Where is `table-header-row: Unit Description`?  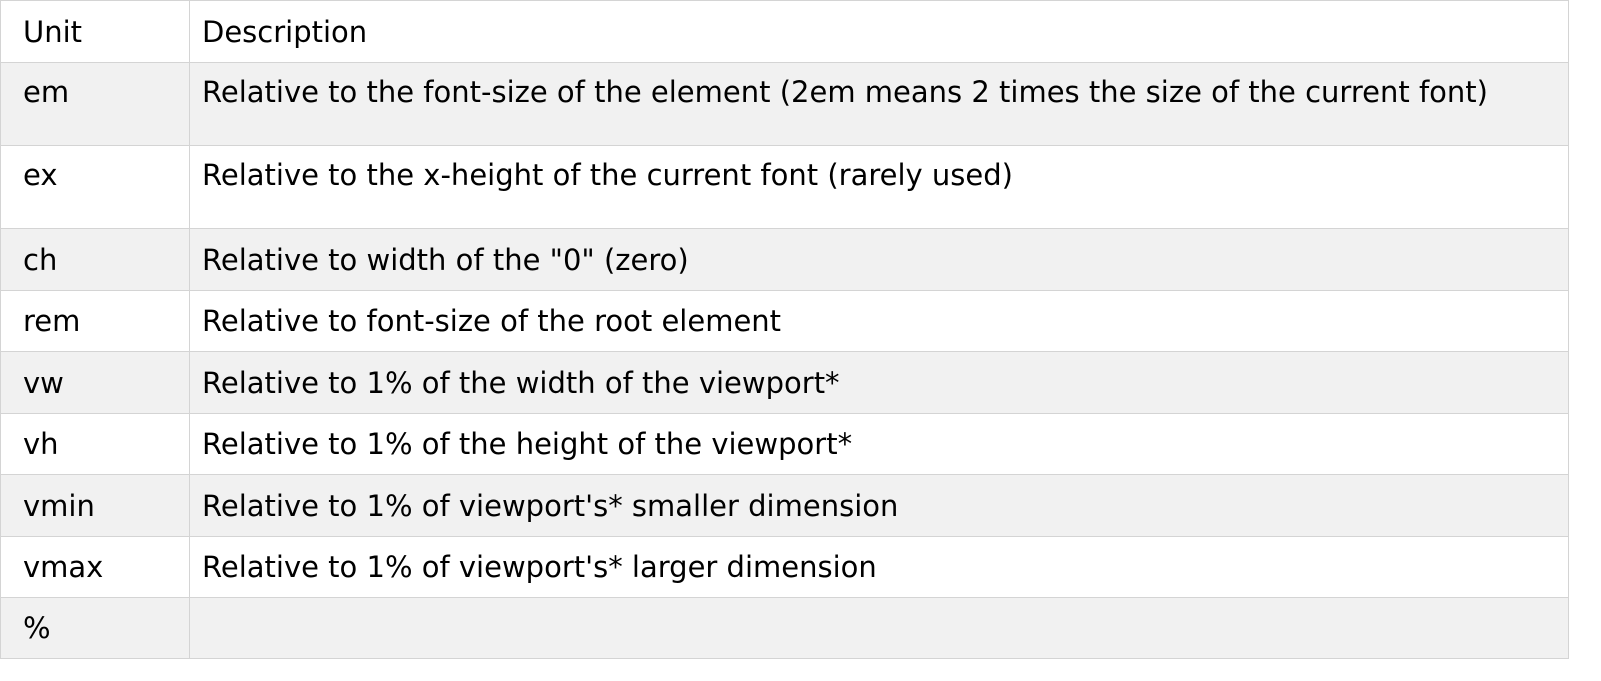 table-header-row: Unit Description is located at coordinates (784, 31).